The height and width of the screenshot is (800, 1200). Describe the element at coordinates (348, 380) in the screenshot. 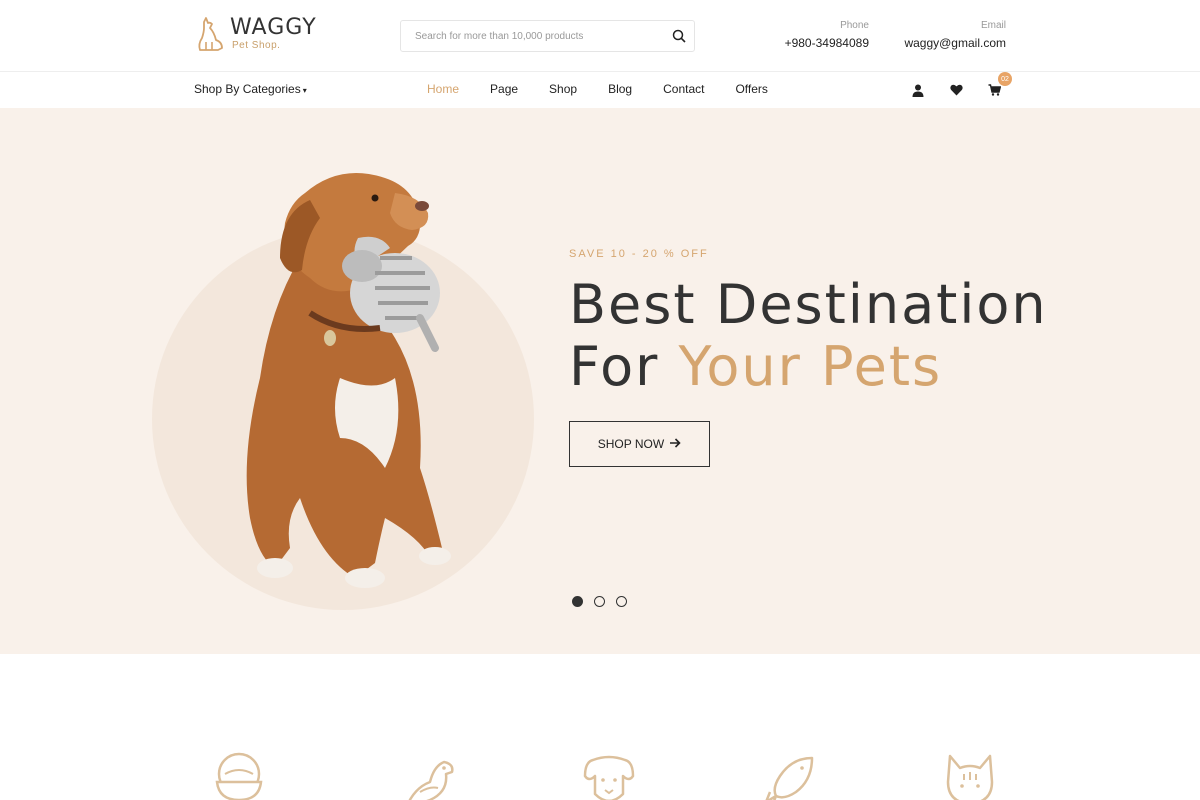

I see `dog-with-toy-image` at that location.